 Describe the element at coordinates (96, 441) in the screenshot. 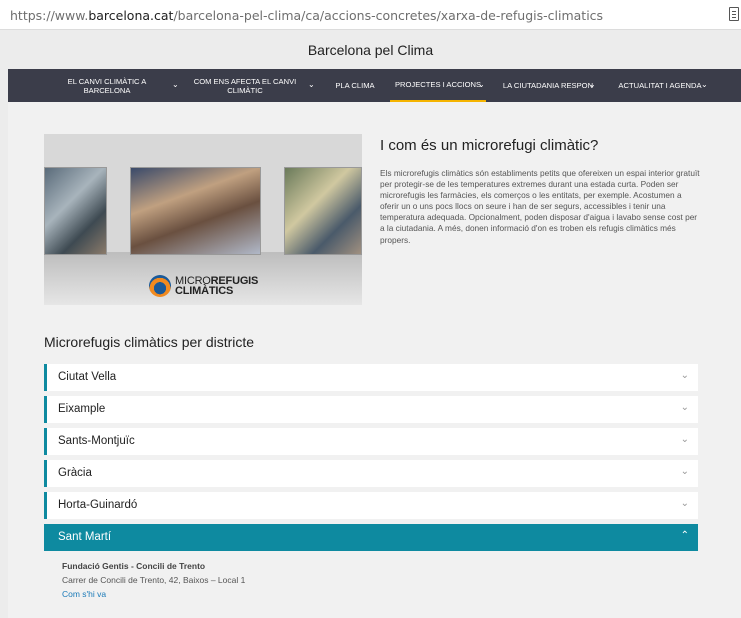

I see `district-label: Sants-Montjuïc` at that location.